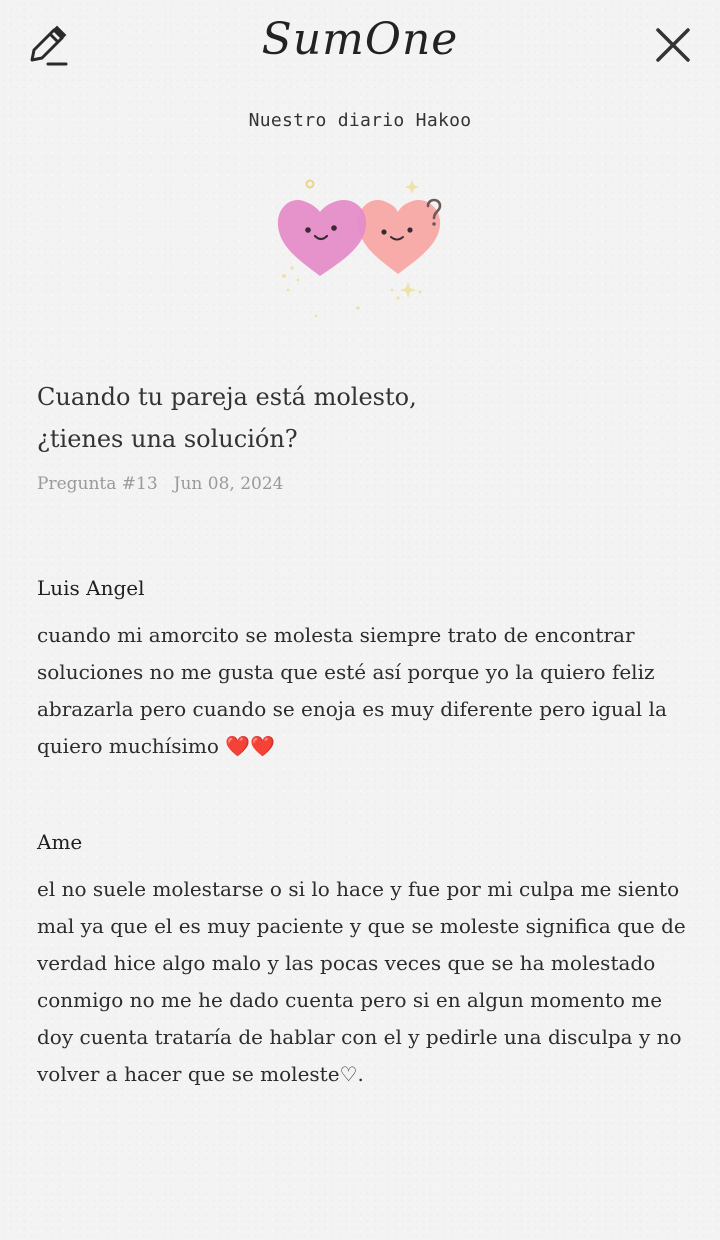 This screenshot has width=720, height=1240. I want to click on close-button, so click(673, 45).